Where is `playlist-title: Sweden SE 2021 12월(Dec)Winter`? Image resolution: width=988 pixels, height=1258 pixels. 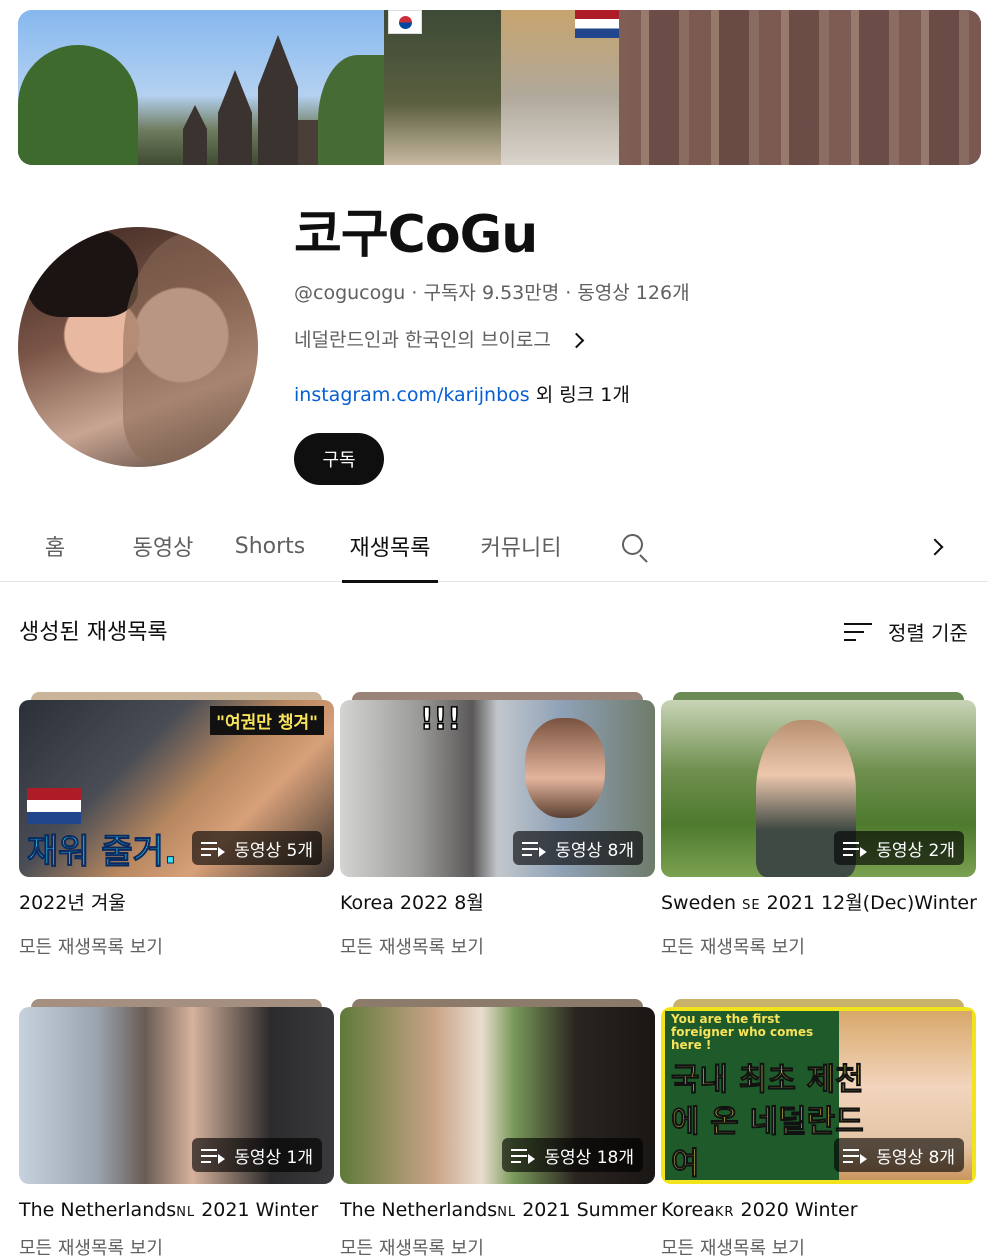 playlist-title: Sweden SE 2021 12월(Dec)Winter is located at coordinates (819, 904).